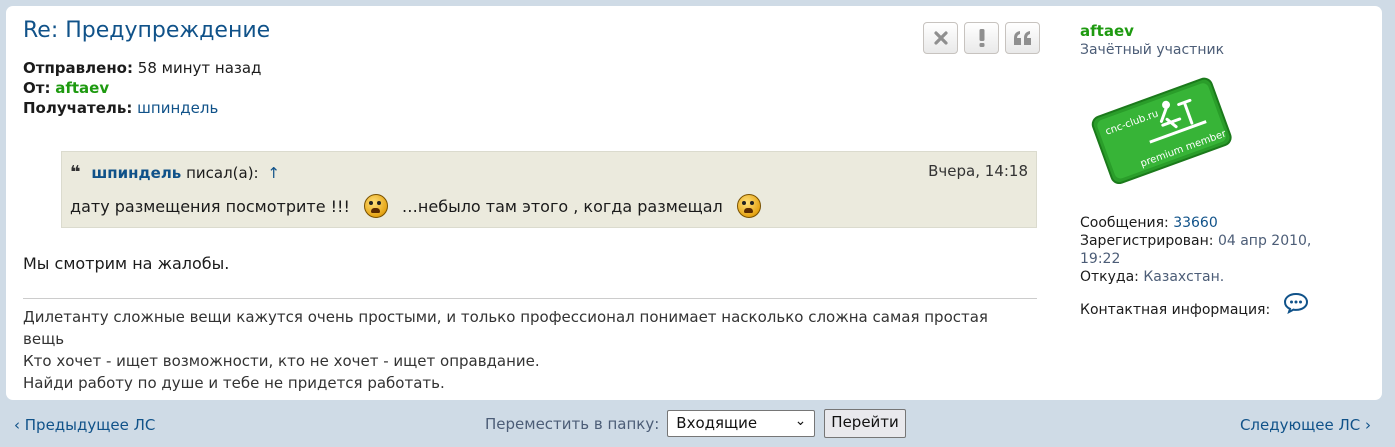 The height and width of the screenshot is (447, 1395). I want to click on move-to-folder: Переместить в папку: Входящие ⌄ Перейти, so click(695, 423).